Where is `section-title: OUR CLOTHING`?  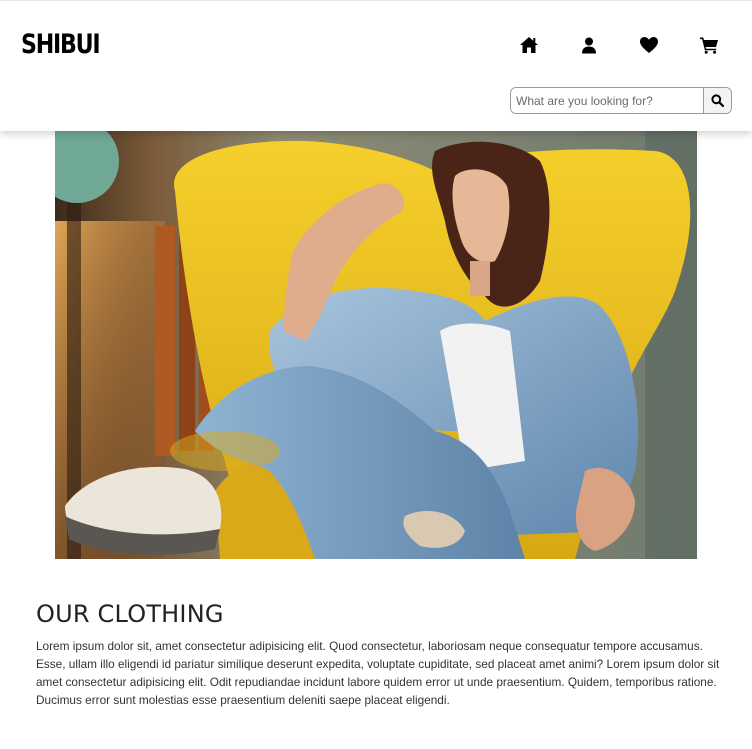 section-title: OUR CLOTHING is located at coordinates (130, 614).